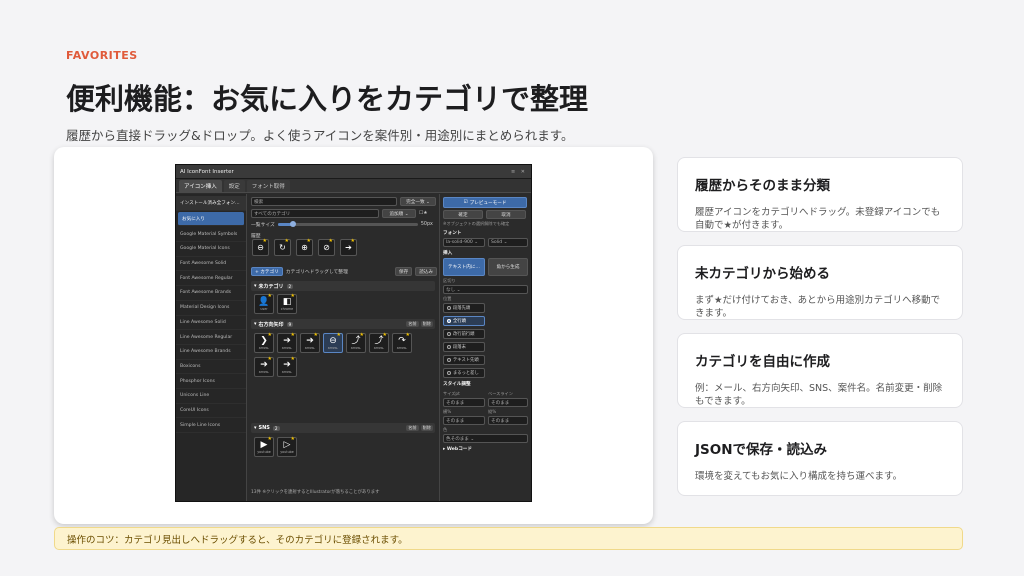 This screenshot has height=576, width=1024. What do you see at coordinates (315, 213) in the screenshot?
I see `category-filter-select: すべてのカテゴリ` at bounding box center [315, 213].